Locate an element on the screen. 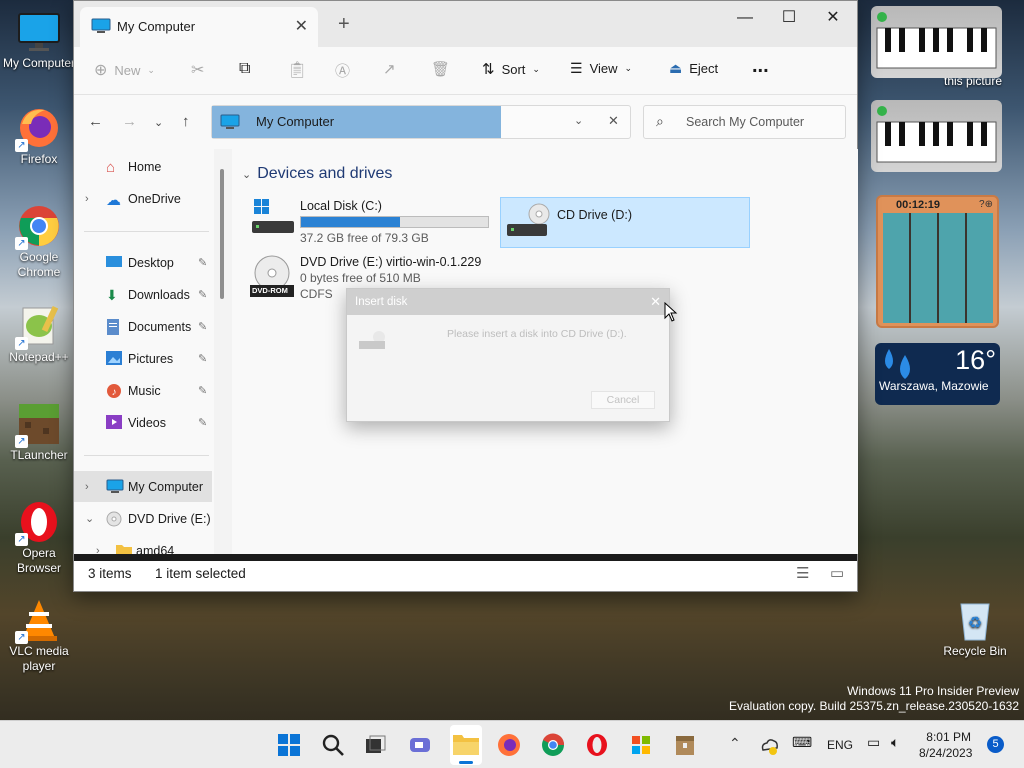 The width and height of the screenshot is (1024, 768). nav-documents: Documents ✎ is located at coordinates (143, 326).